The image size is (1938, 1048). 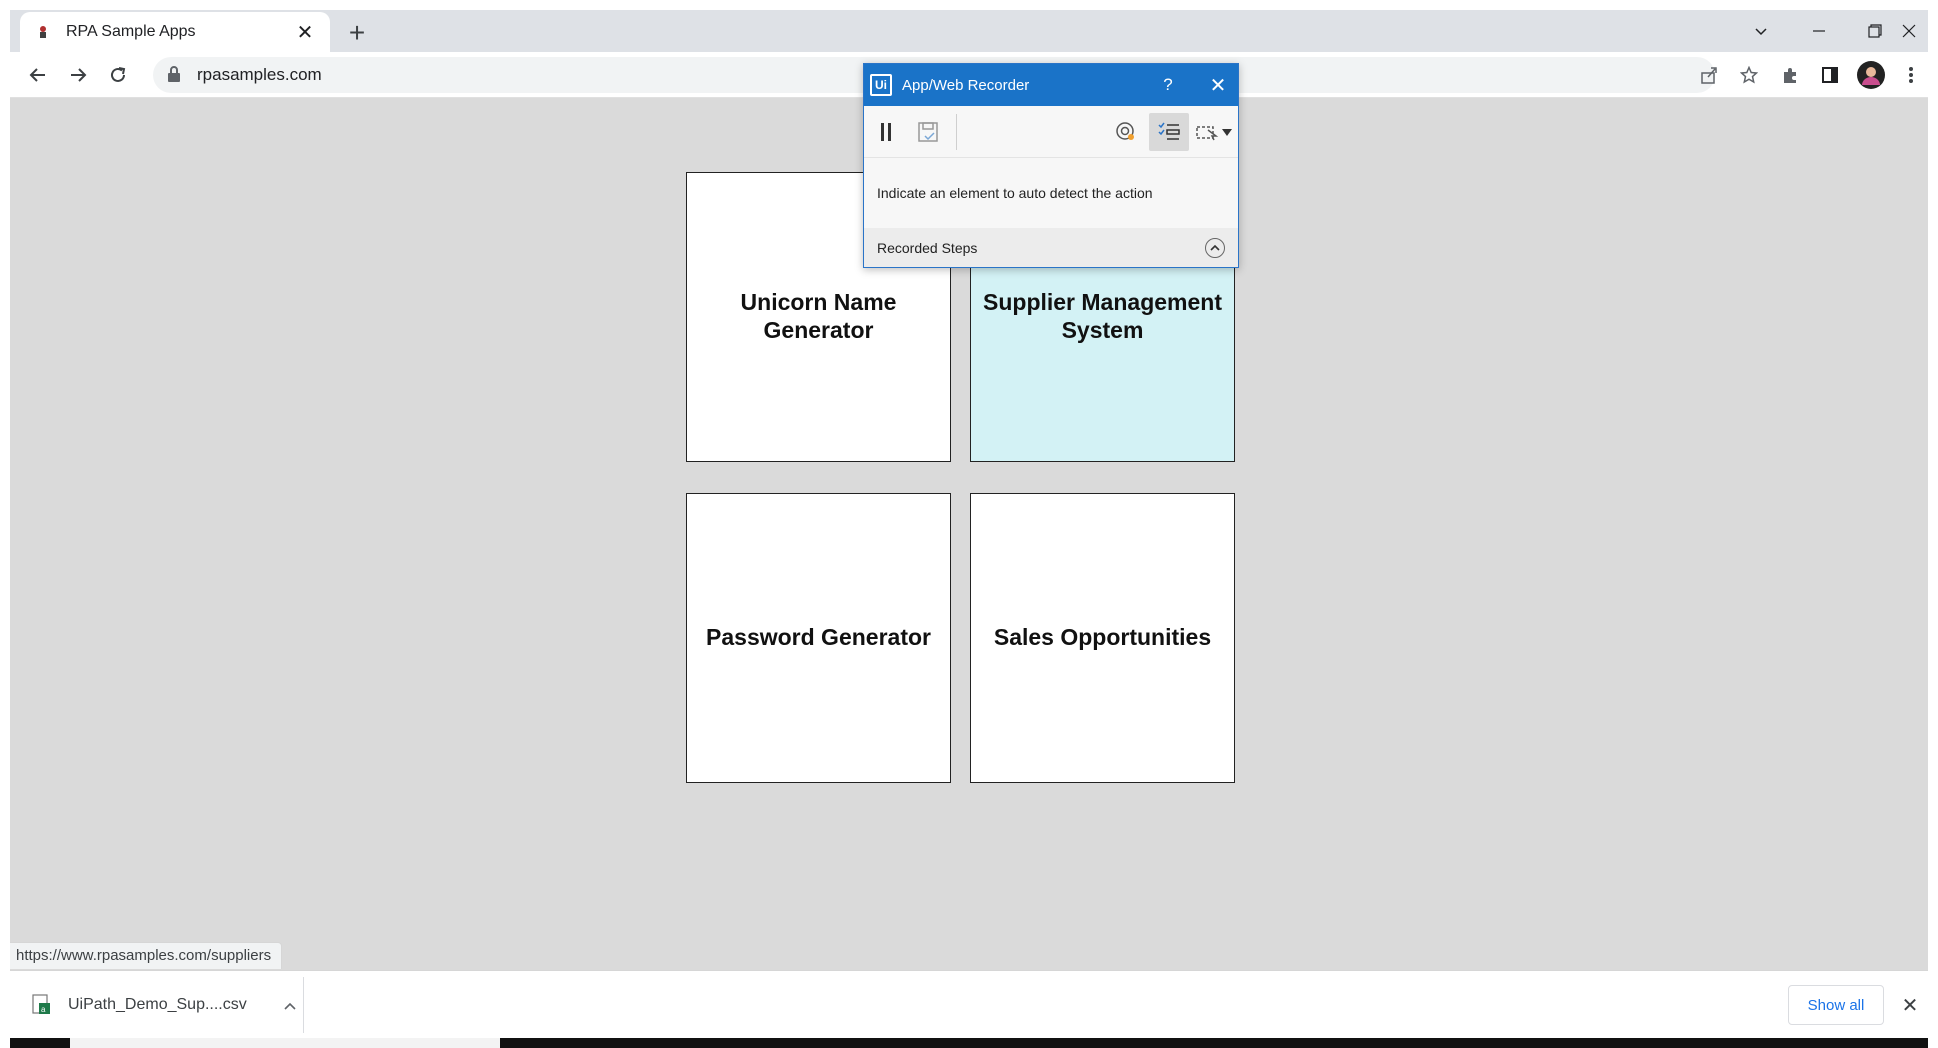 What do you see at coordinates (131, 31) in the screenshot?
I see `tab-title: RPA Sample Apps` at bounding box center [131, 31].